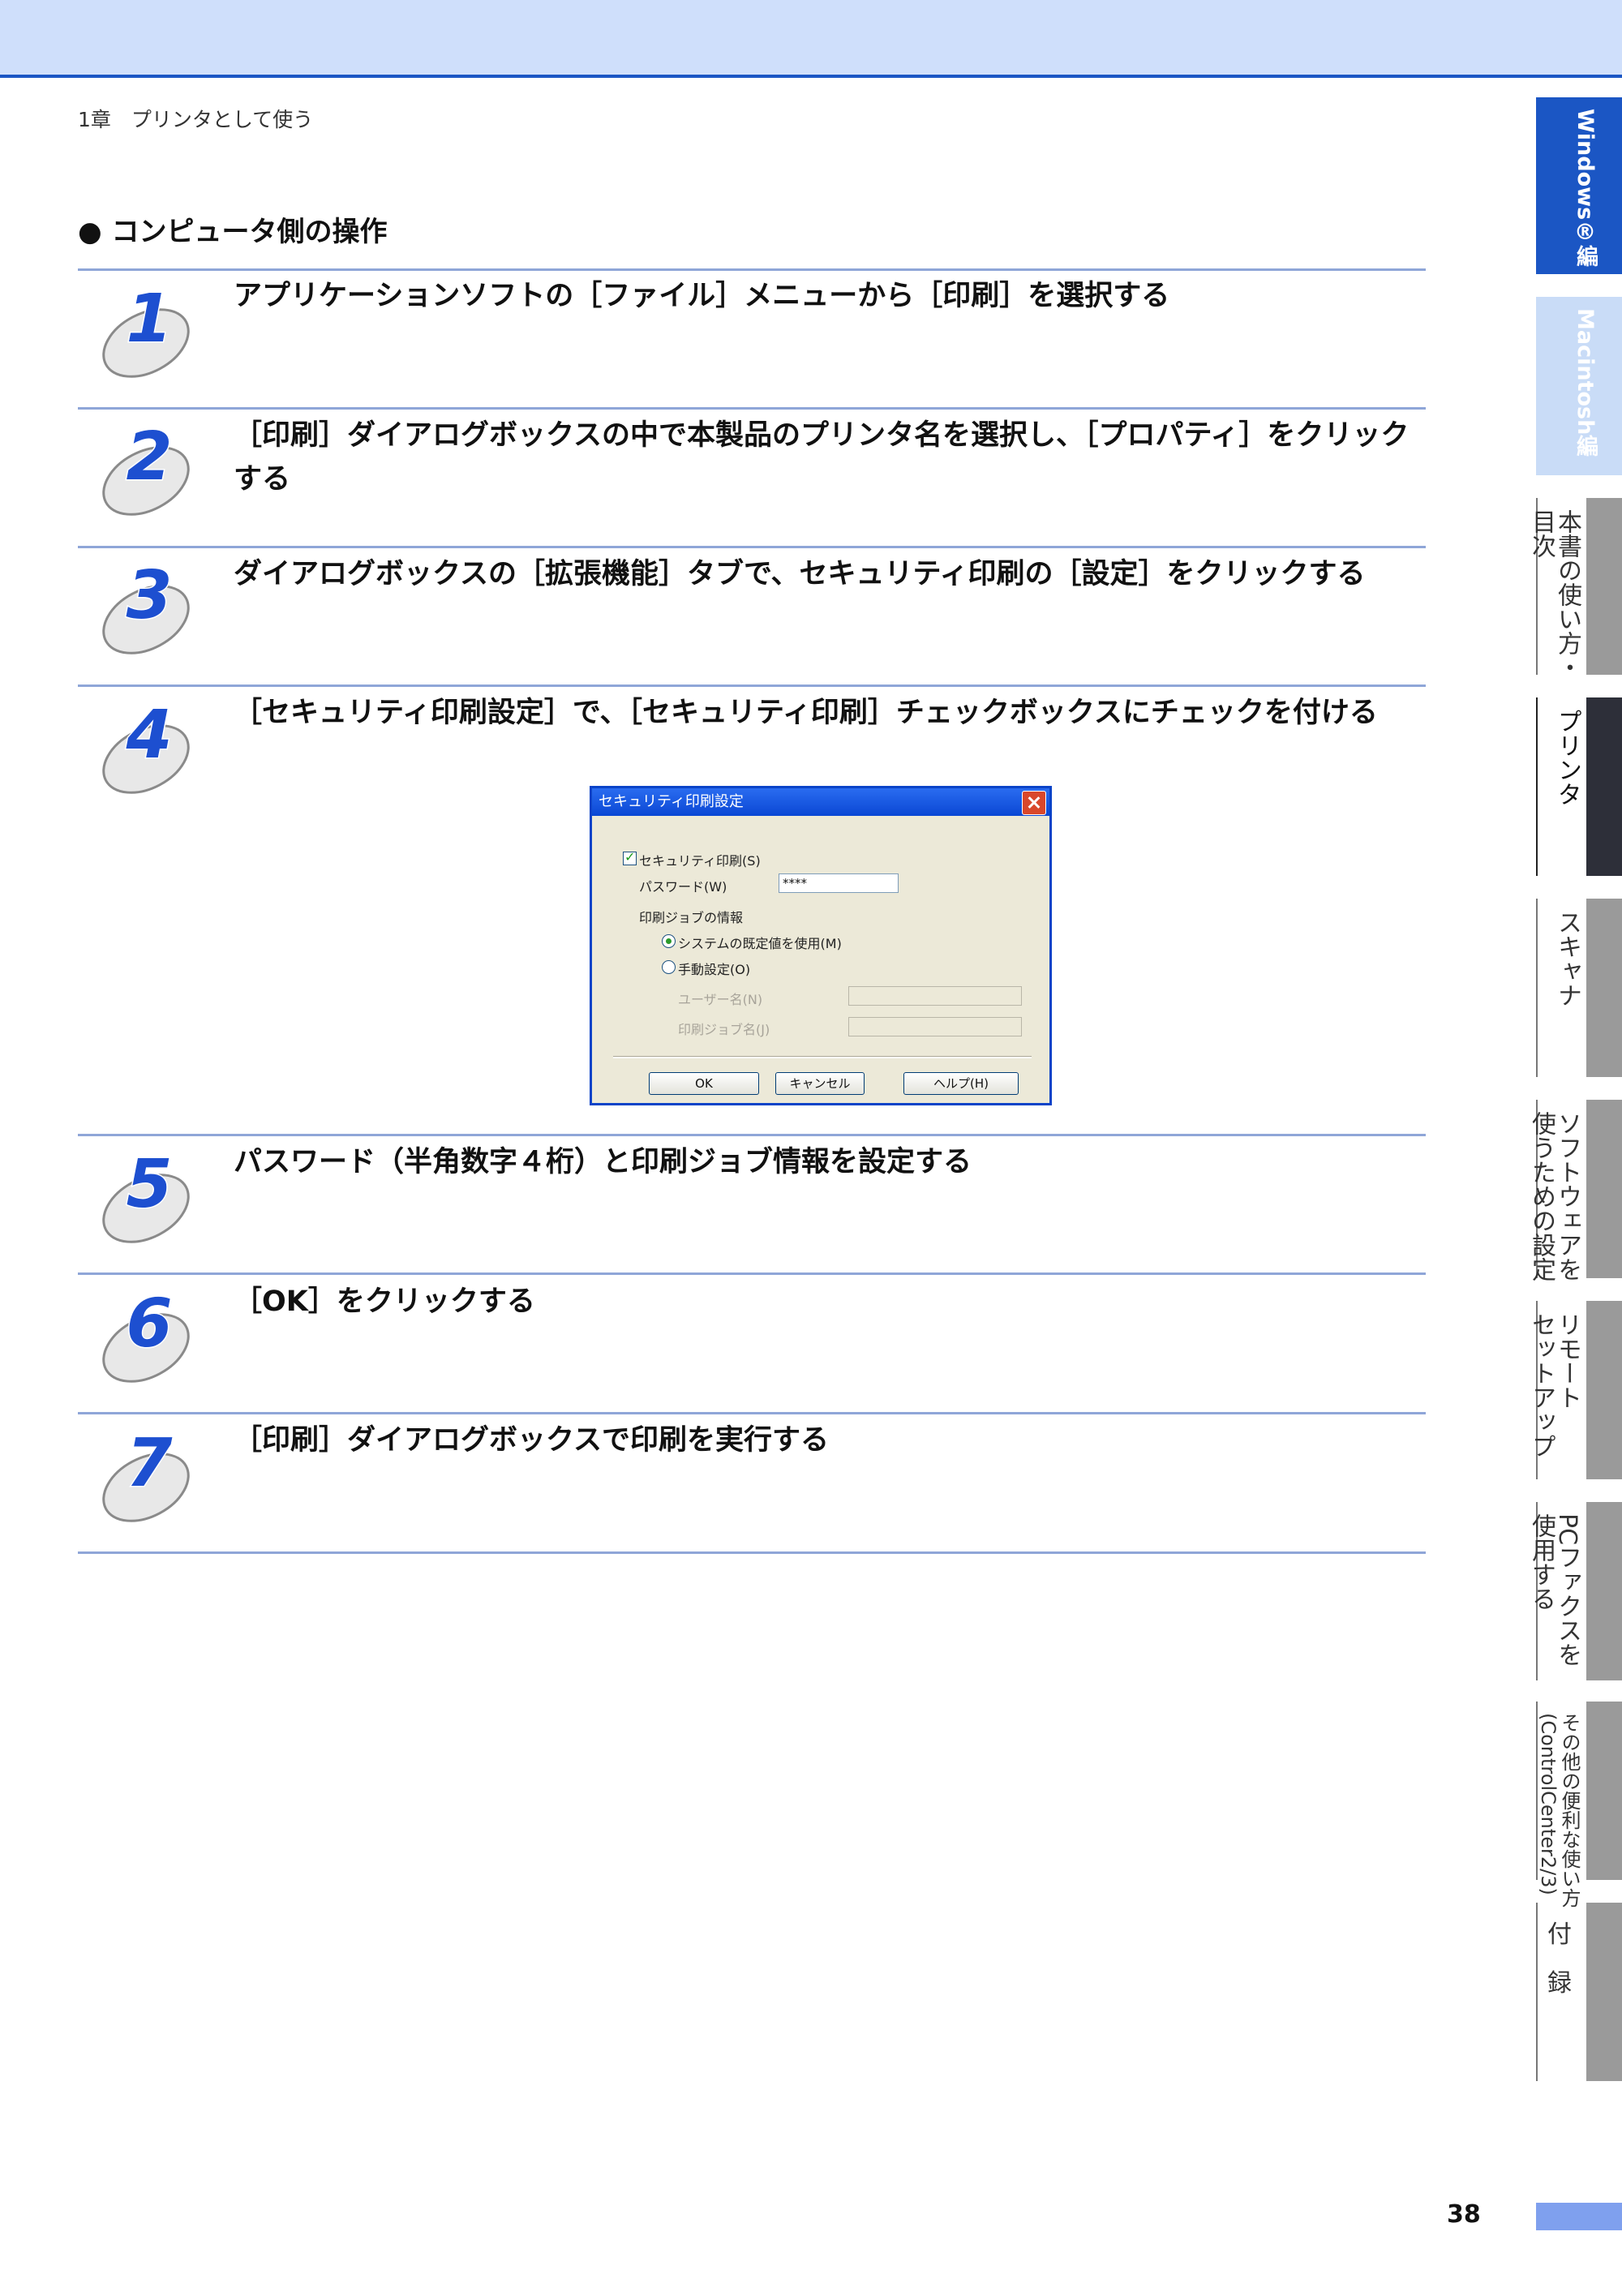 The width and height of the screenshot is (1622, 2296). Describe the element at coordinates (1554, 594) in the screenshot. I see `tab-label: 本書の使い方・ 目次` at that location.